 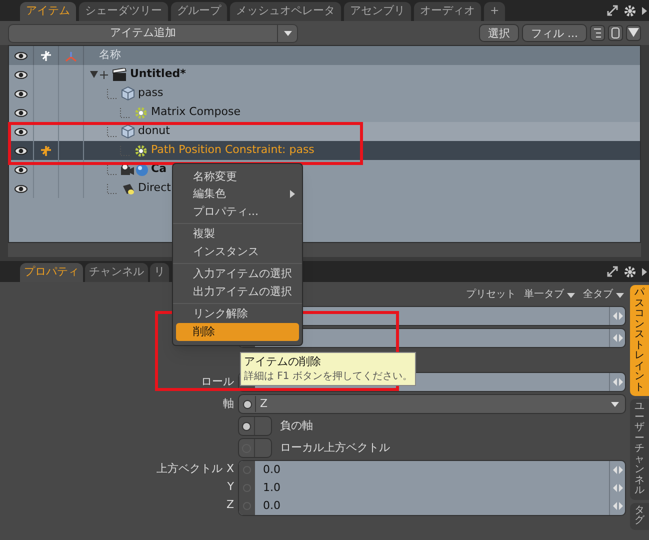 What do you see at coordinates (292, 194) in the screenshot?
I see `submenu-arrow-icon` at bounding box center [292, 194].